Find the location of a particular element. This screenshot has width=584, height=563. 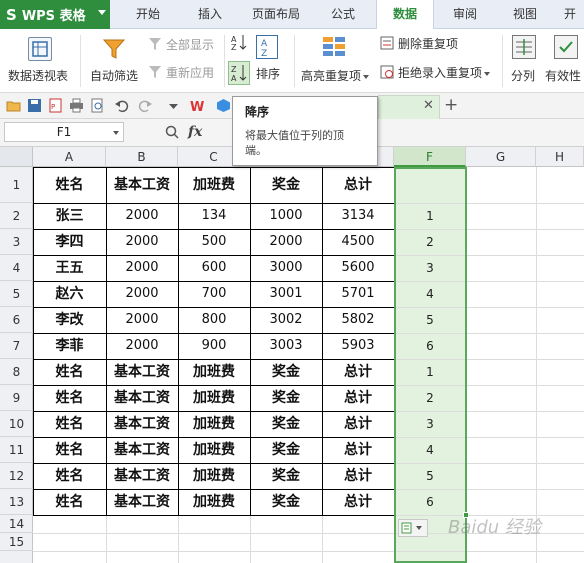

zoom-lookup-icon is located at coordinates (172, 132).